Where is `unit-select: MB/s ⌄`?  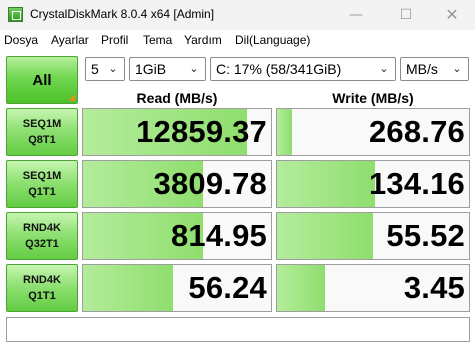
unit-select: MB/s ⌄ is located at coordinates (434, 69).